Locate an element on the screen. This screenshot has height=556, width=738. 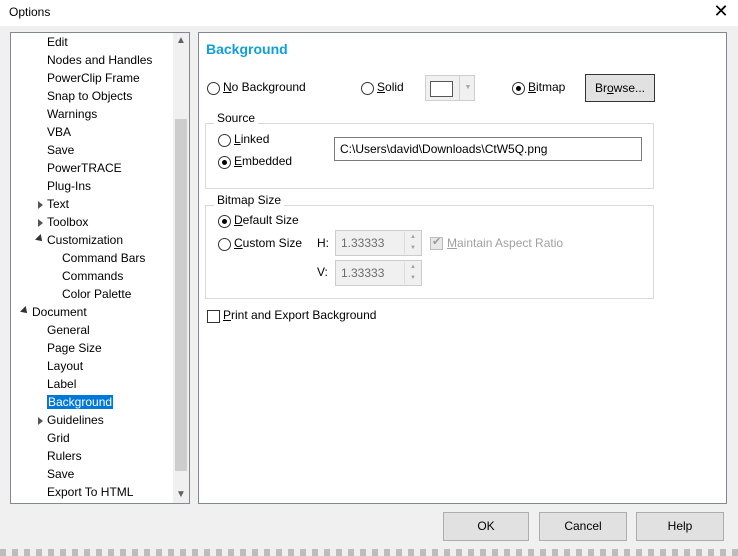
tree-item-nodes-and-handles: Nodes and Handles is located at coordinates (99, 60).